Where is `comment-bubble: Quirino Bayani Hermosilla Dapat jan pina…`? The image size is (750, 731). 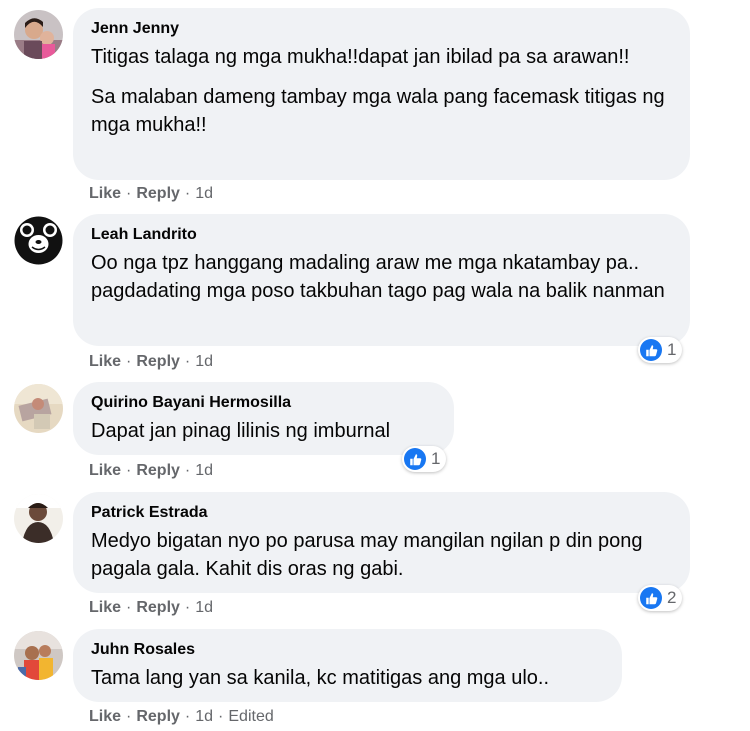 comment-bubble: Quirino Bayani Hermosilla Dapat jan pina… is located at coordinates (263, 418).